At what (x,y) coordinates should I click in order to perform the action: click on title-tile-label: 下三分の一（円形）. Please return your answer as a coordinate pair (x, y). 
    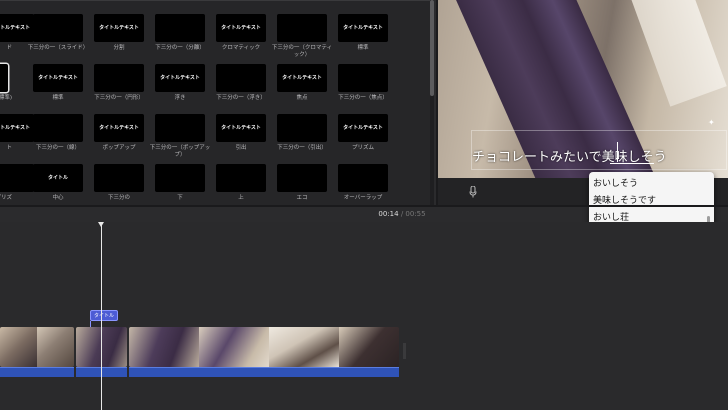
    Looking at the image, I should click on (119, 98).